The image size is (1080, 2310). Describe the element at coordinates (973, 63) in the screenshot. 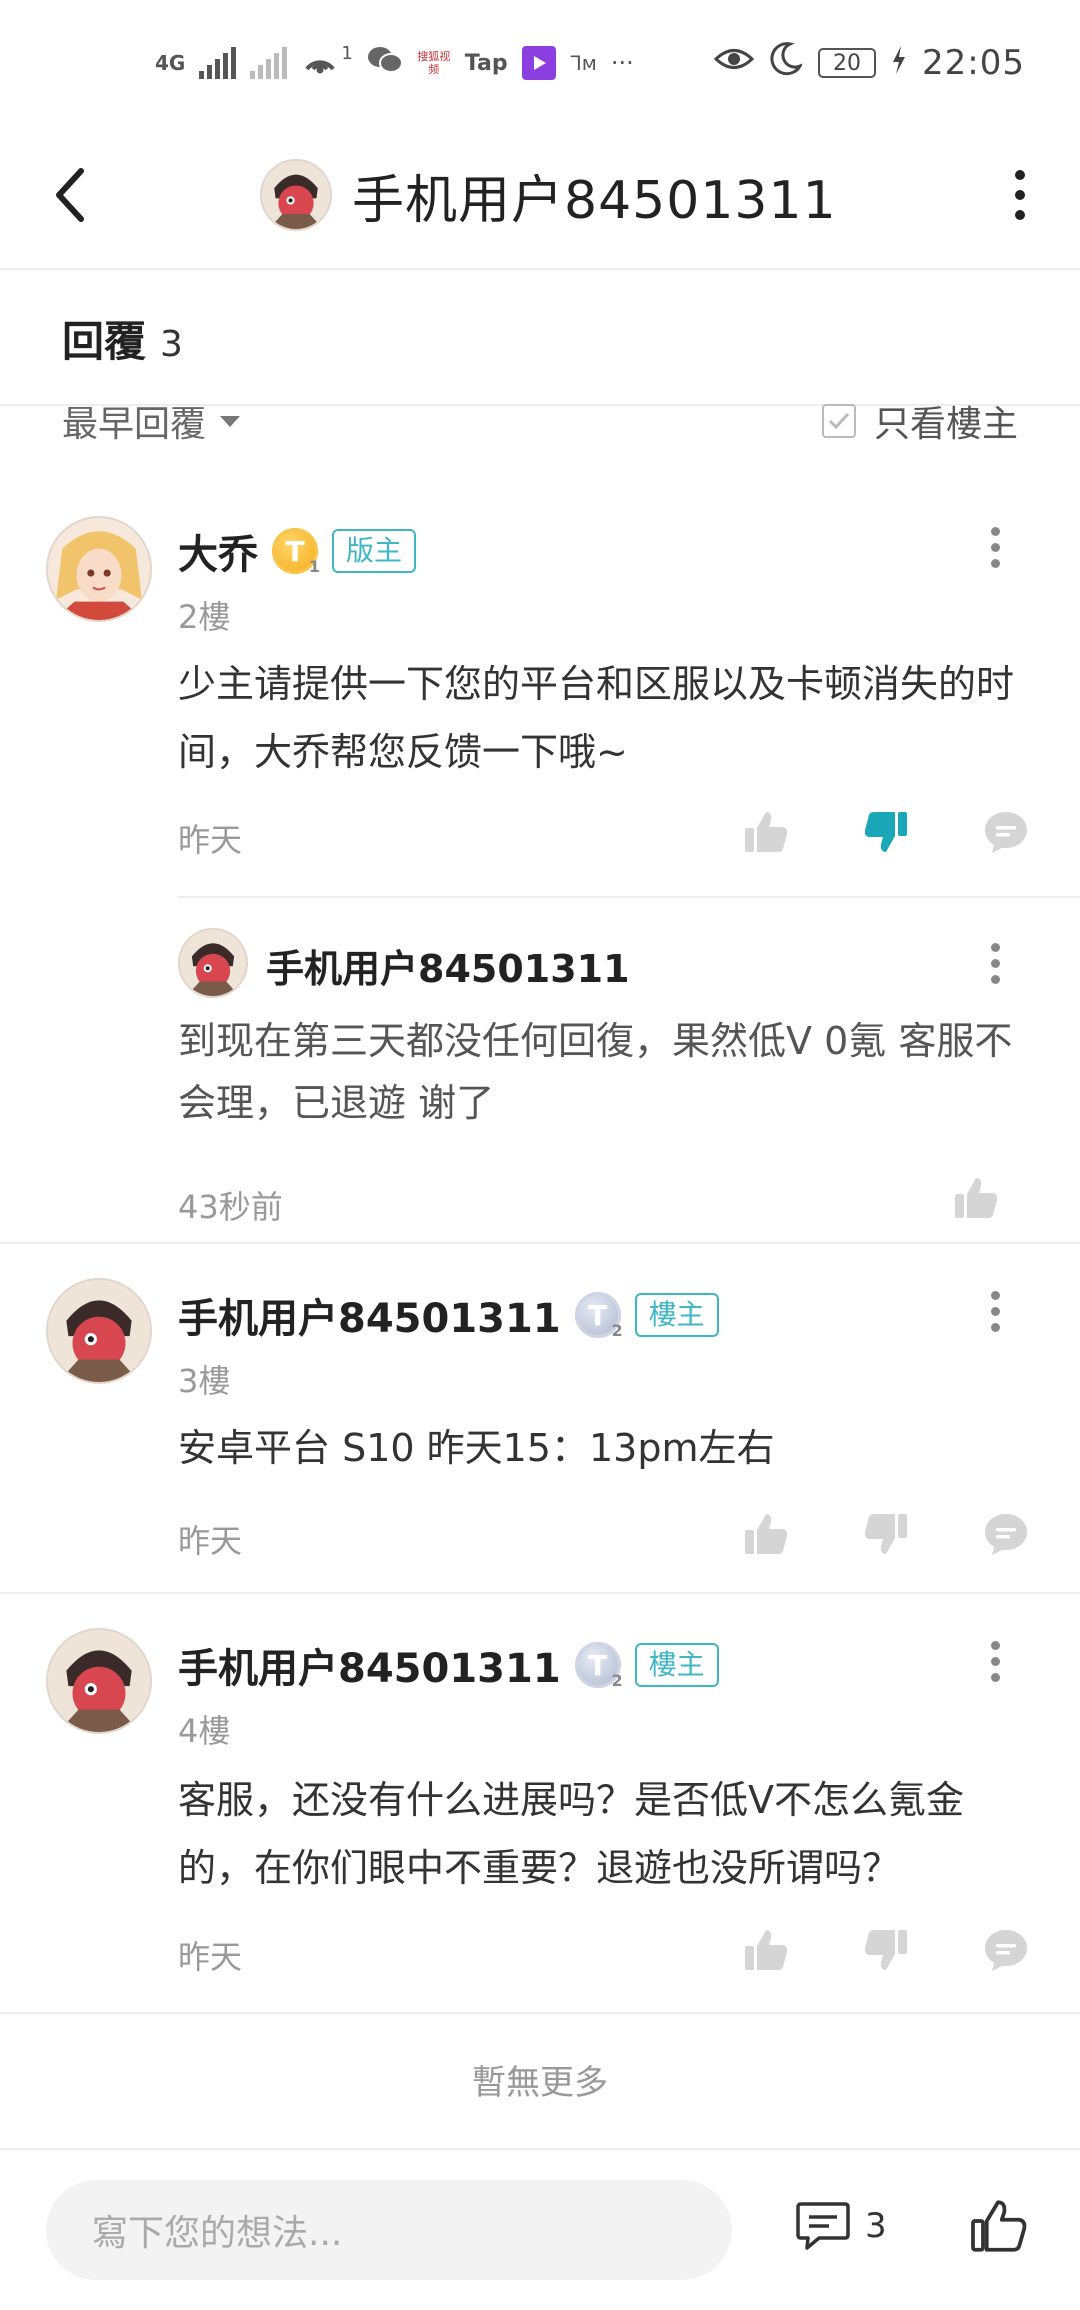

I see `clock: 22:05` at that location.